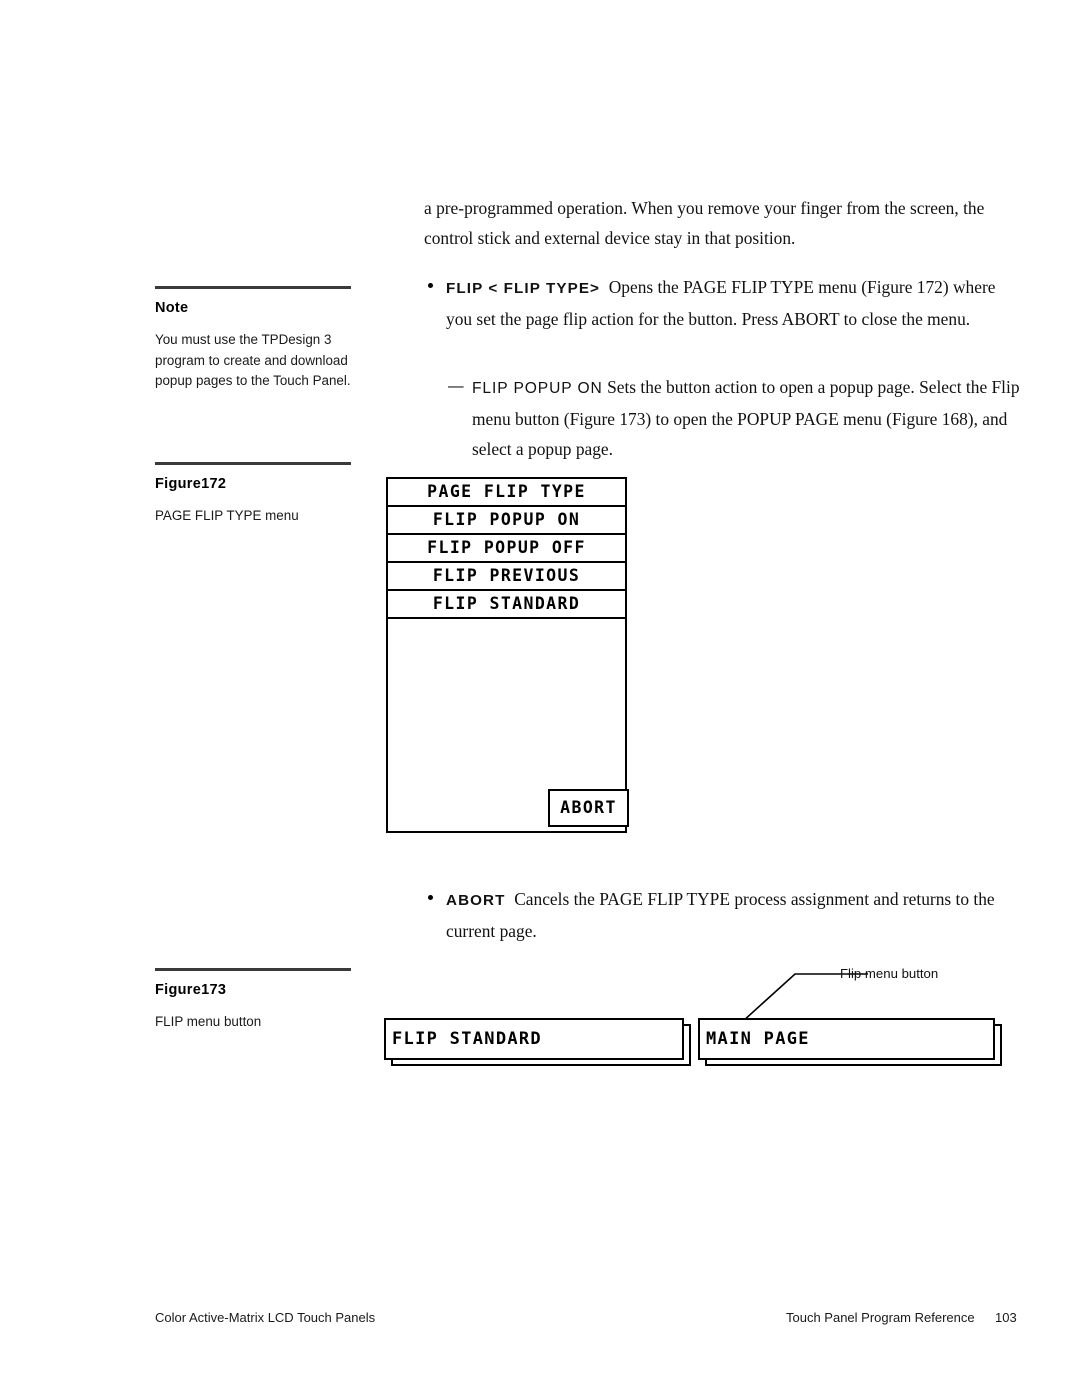 The image size is (1080, 1397). I want to click on figure-173-rule, so click(253, 969).